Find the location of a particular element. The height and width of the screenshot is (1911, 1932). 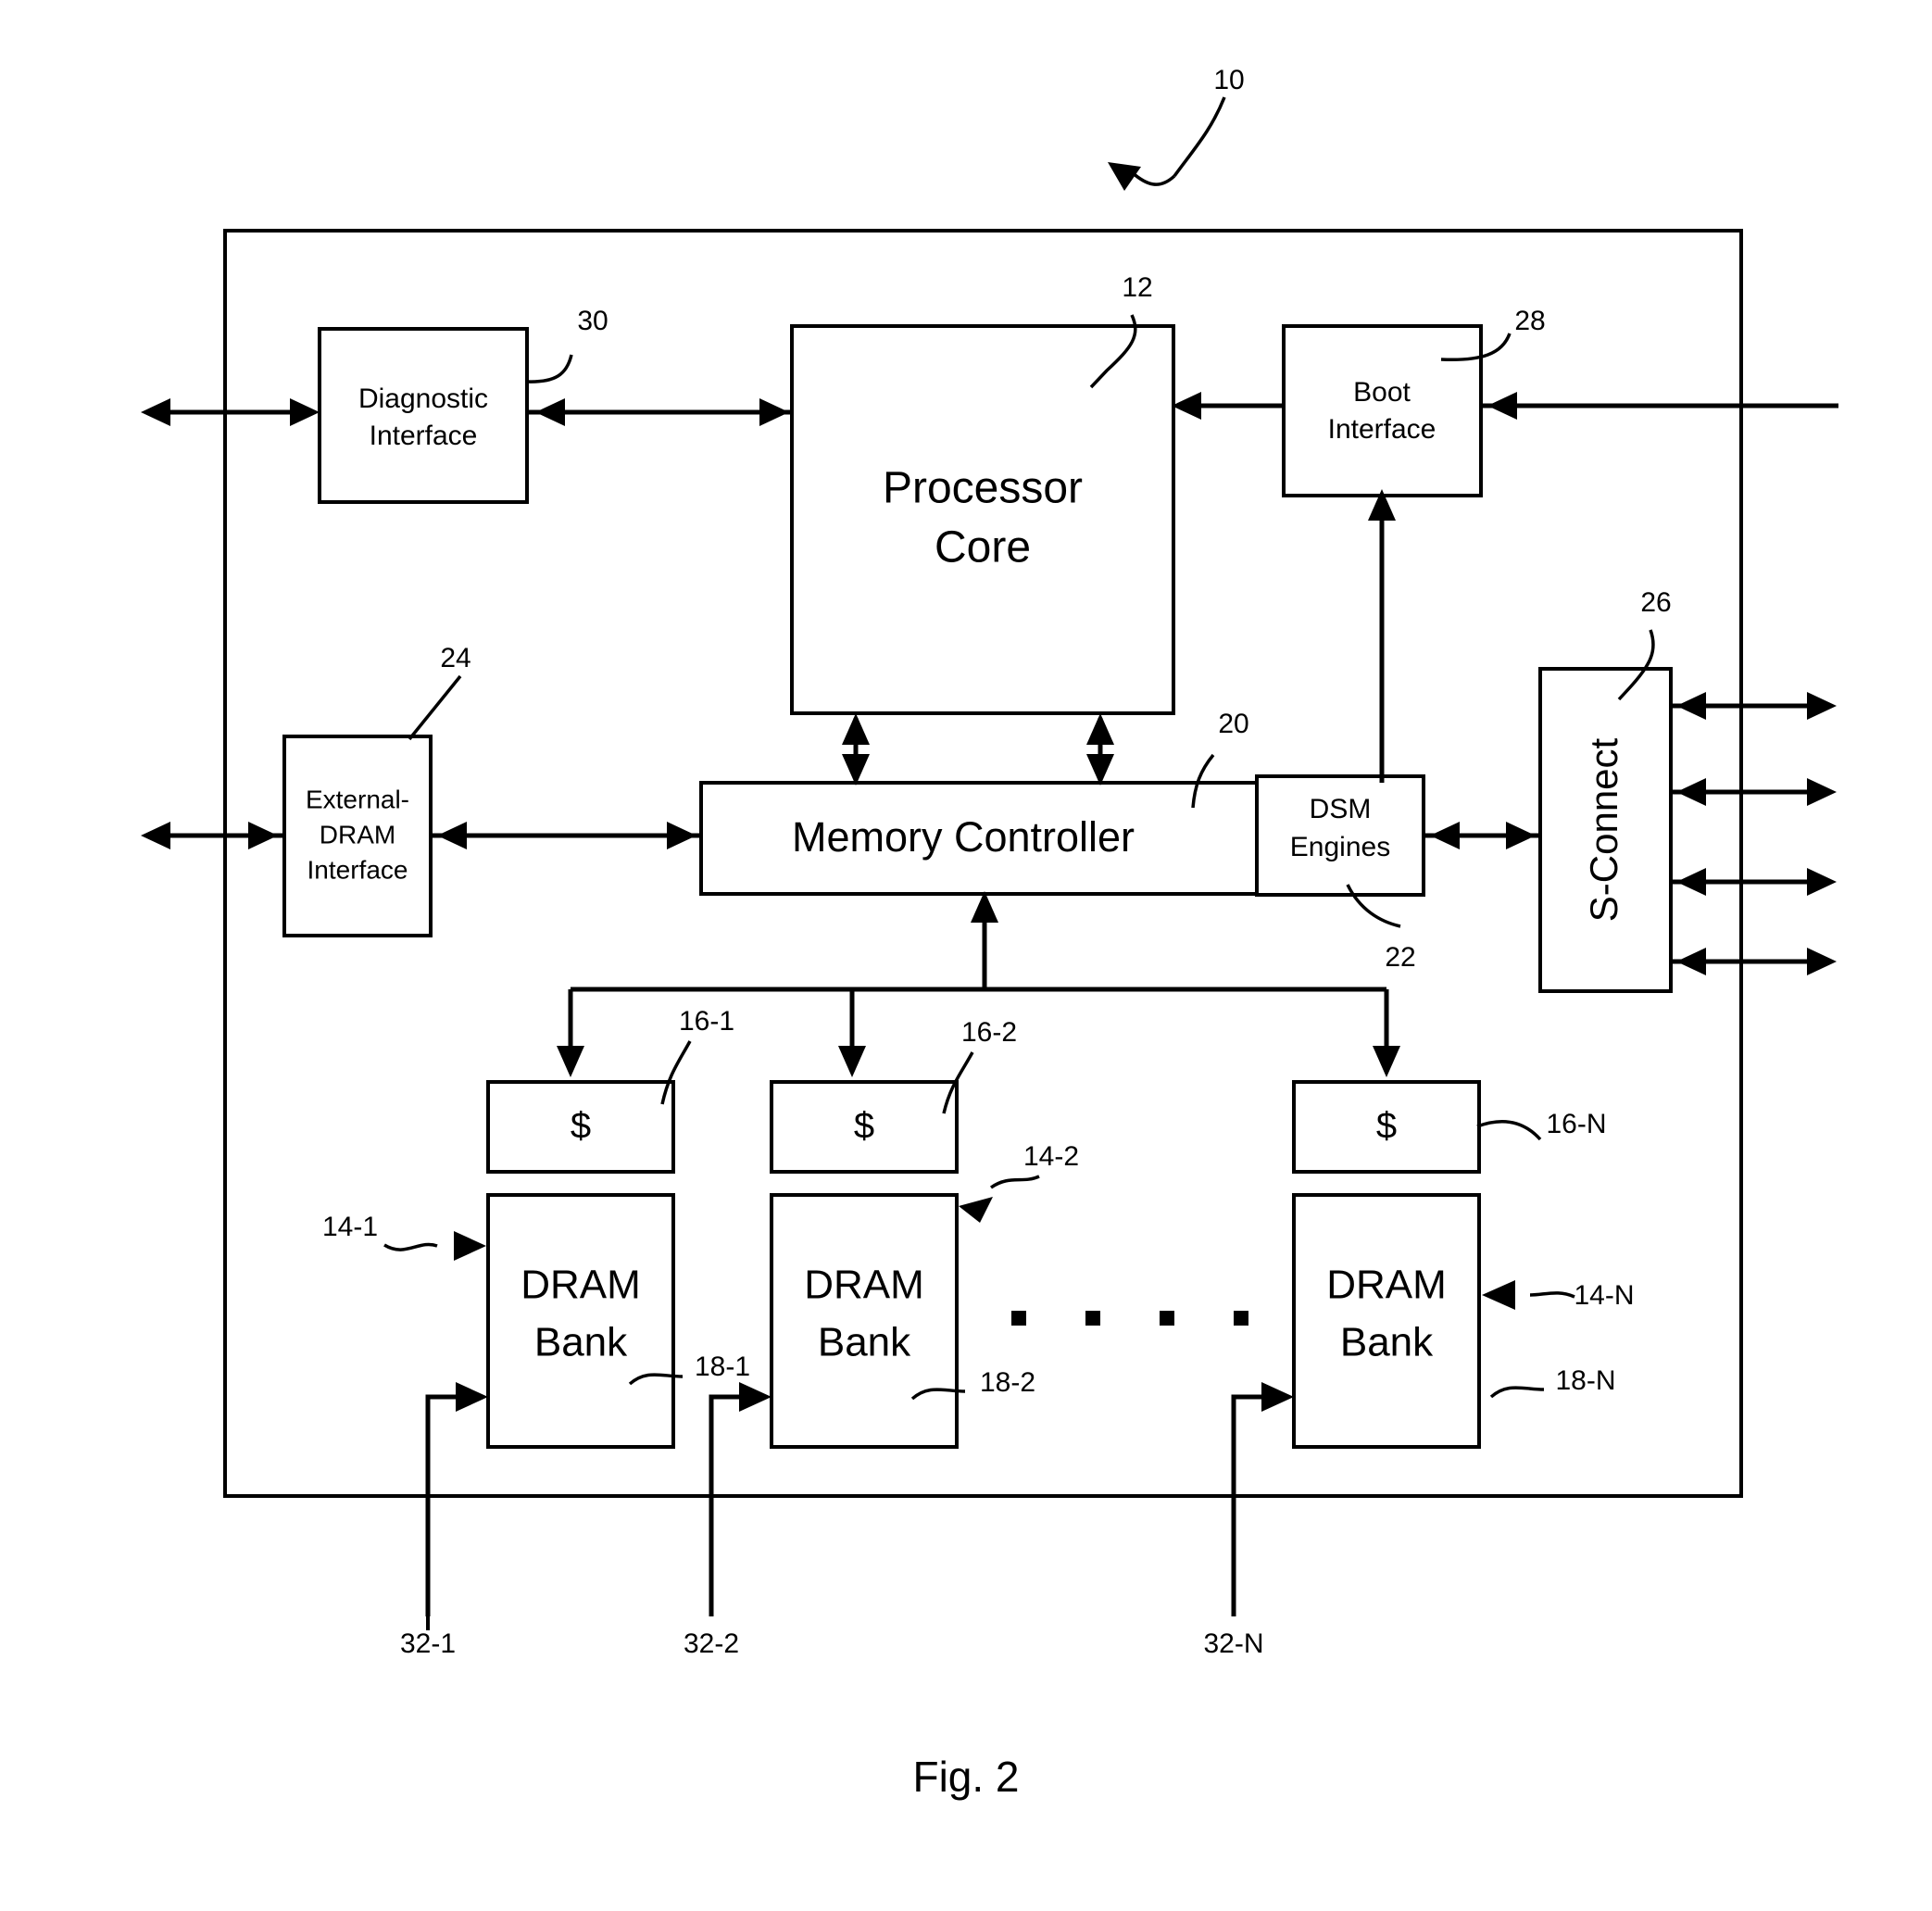

memory-controller-label: Memory Controller is located at coordinates (963, 837).